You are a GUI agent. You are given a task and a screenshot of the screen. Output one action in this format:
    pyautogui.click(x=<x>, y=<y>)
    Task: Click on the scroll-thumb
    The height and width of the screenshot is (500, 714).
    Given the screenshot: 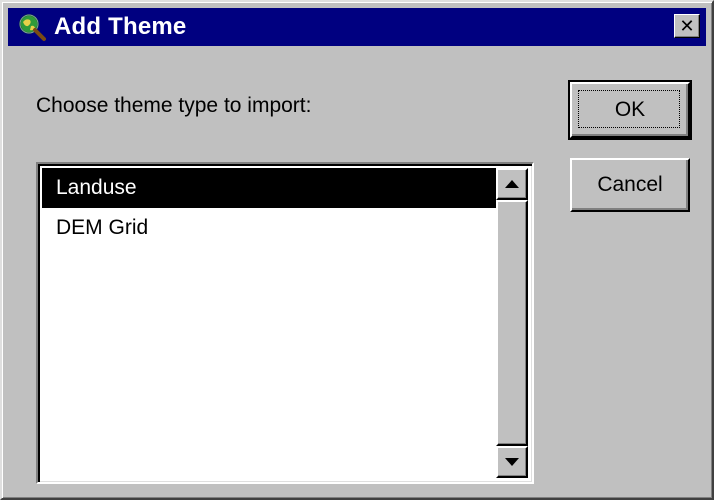 What is the action you would take?
    pyautogui.click(x=512, y=323)
    